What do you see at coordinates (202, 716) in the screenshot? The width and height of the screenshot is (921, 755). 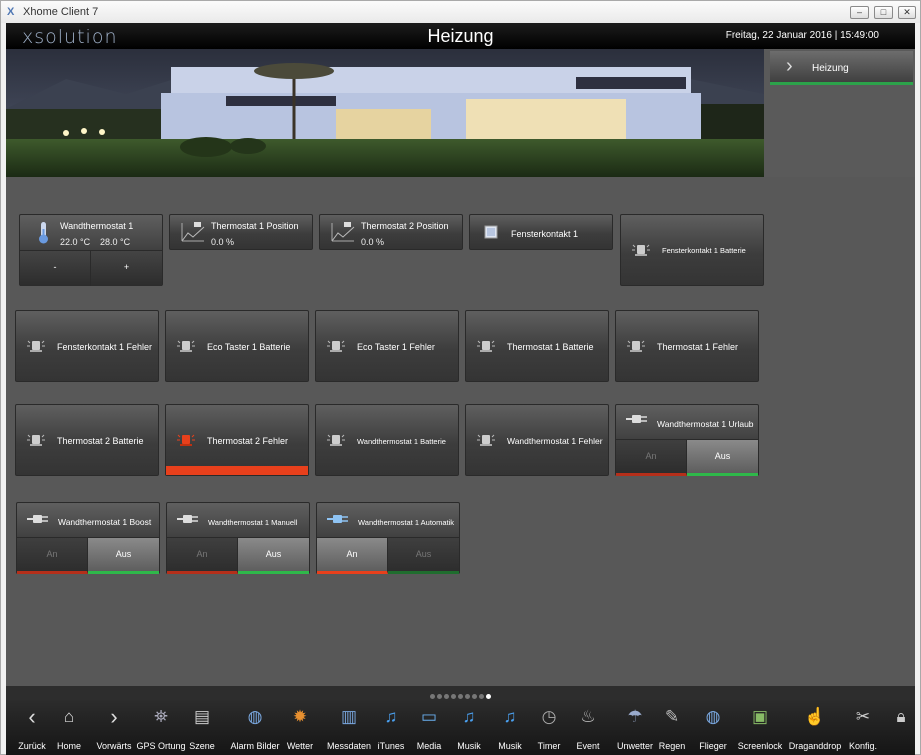 I see `clapperboard-icon: ▤` at bounding box center [202, 716].